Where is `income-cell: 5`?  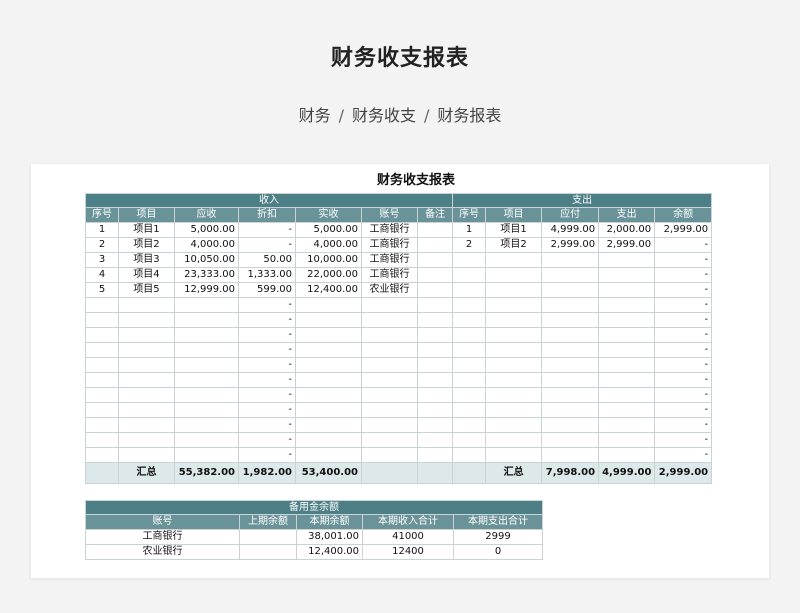
income-cell: 5 is located at coordinates (102, 290).